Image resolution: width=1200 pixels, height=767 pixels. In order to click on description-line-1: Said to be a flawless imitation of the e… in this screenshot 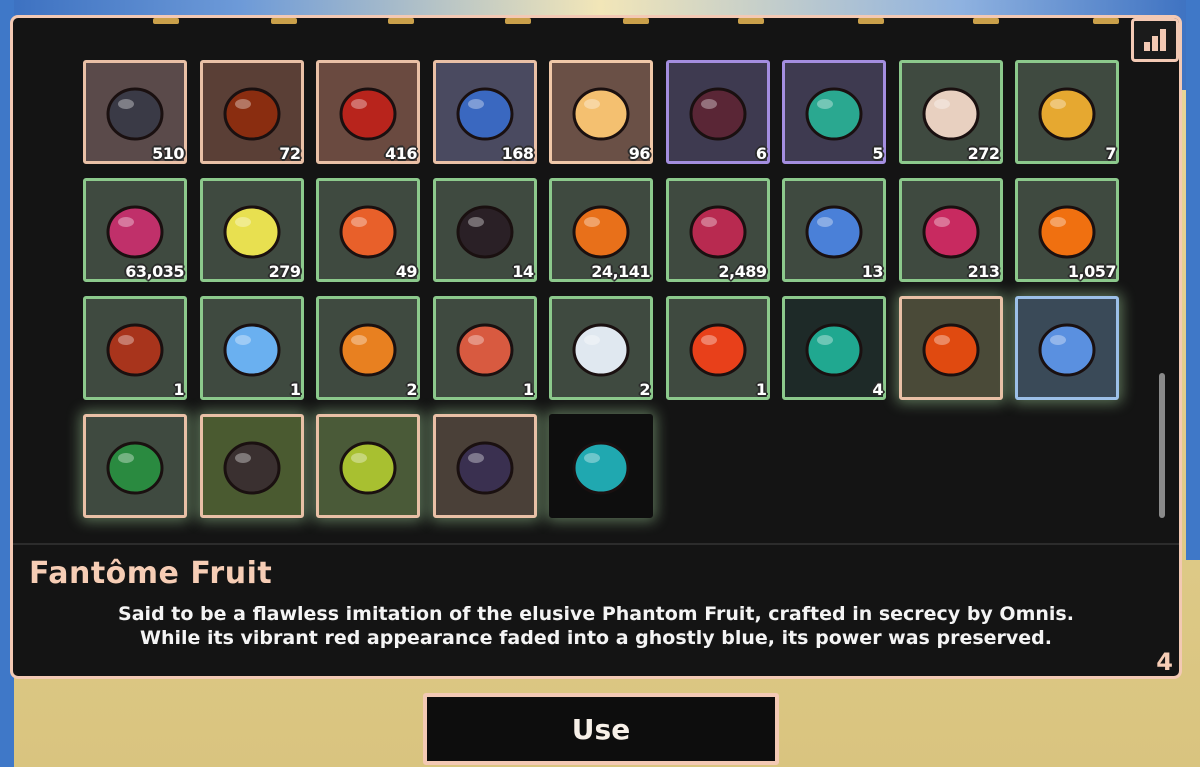, I will do `click(596, 614)`.